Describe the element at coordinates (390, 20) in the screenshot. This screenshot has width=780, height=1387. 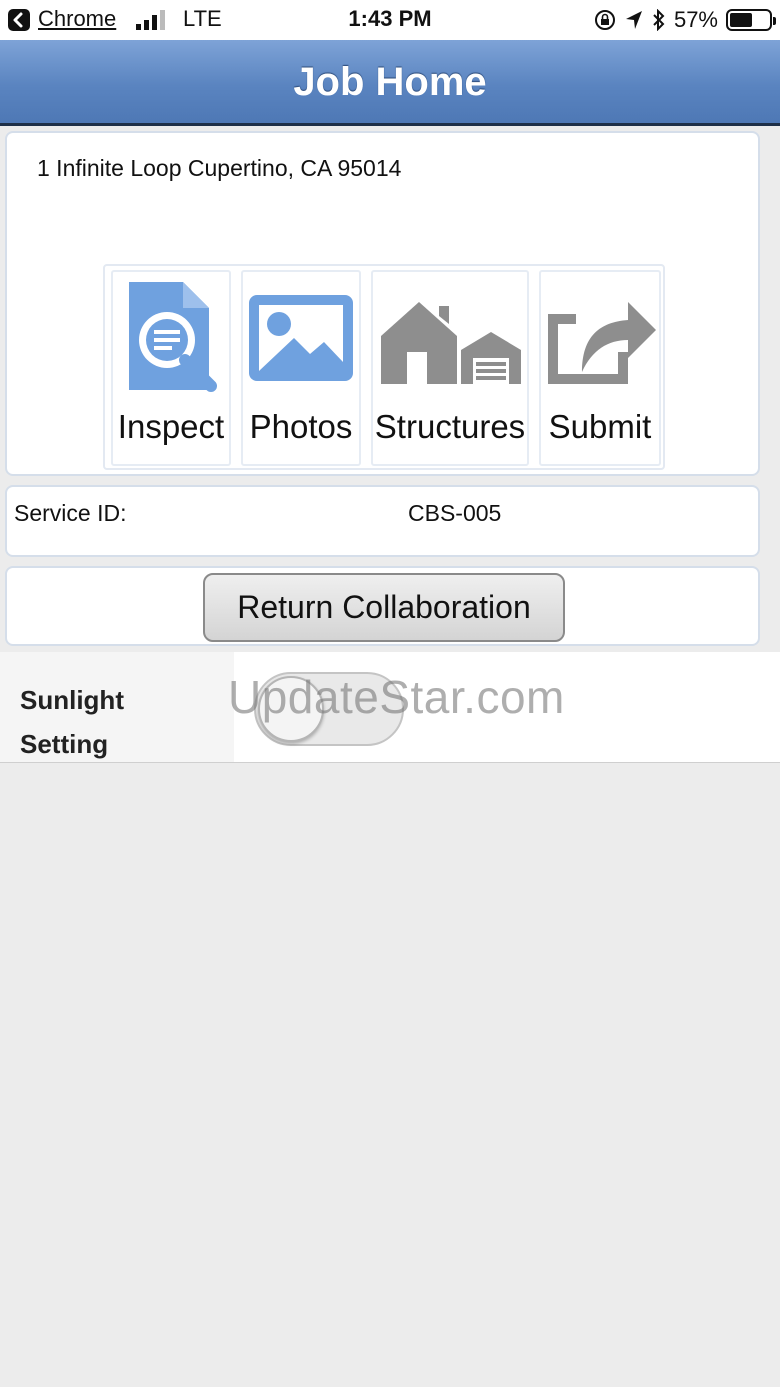
I see `status-bar: Chrome LTE 1:43 PM 57%` at that location.